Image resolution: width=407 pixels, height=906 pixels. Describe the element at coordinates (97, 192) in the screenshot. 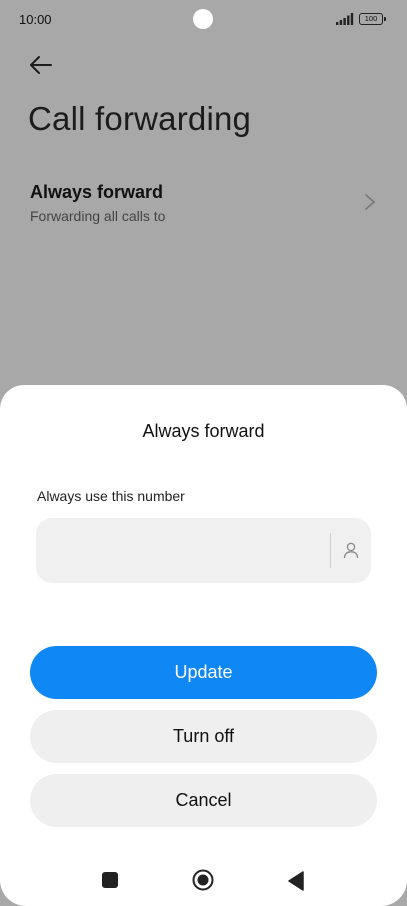

I see `row-title: Always forward` at that location.